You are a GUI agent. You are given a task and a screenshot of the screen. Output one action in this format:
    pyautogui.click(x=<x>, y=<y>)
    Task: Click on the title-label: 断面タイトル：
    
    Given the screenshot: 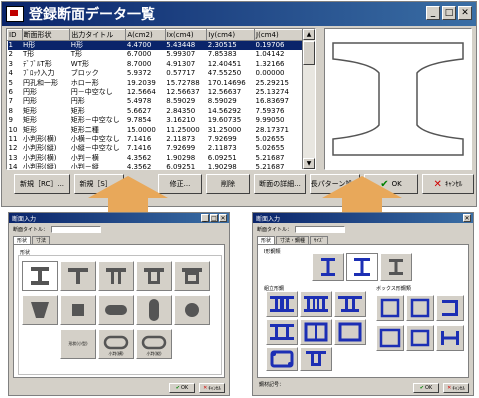 What is the action you would take?
    pyautogui.click(x=275, y=230)
    